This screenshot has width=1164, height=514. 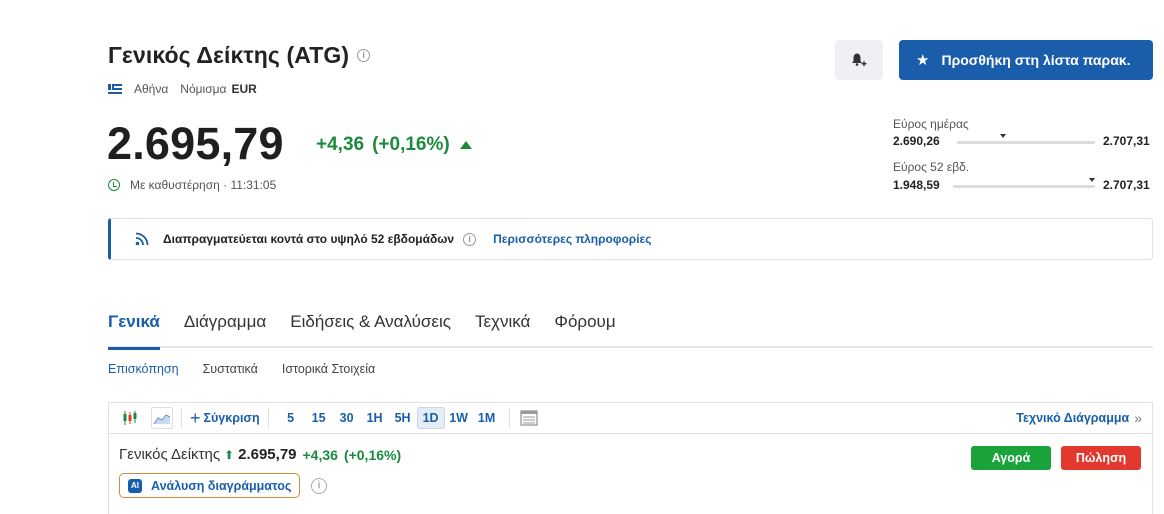 I want to click on alert-button, so click(x=859, y=60).